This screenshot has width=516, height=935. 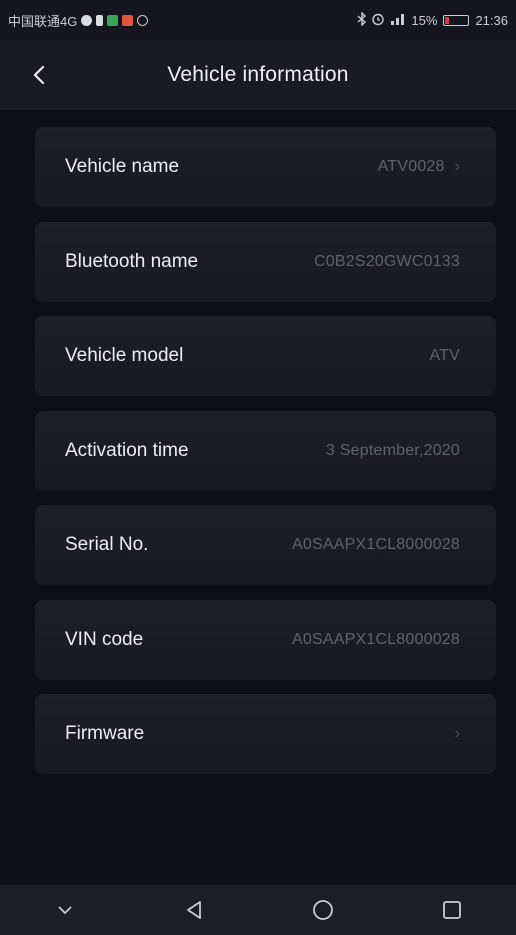 I want to click on list-item-firmware: Firmware ›, so click(x=265, y=734).